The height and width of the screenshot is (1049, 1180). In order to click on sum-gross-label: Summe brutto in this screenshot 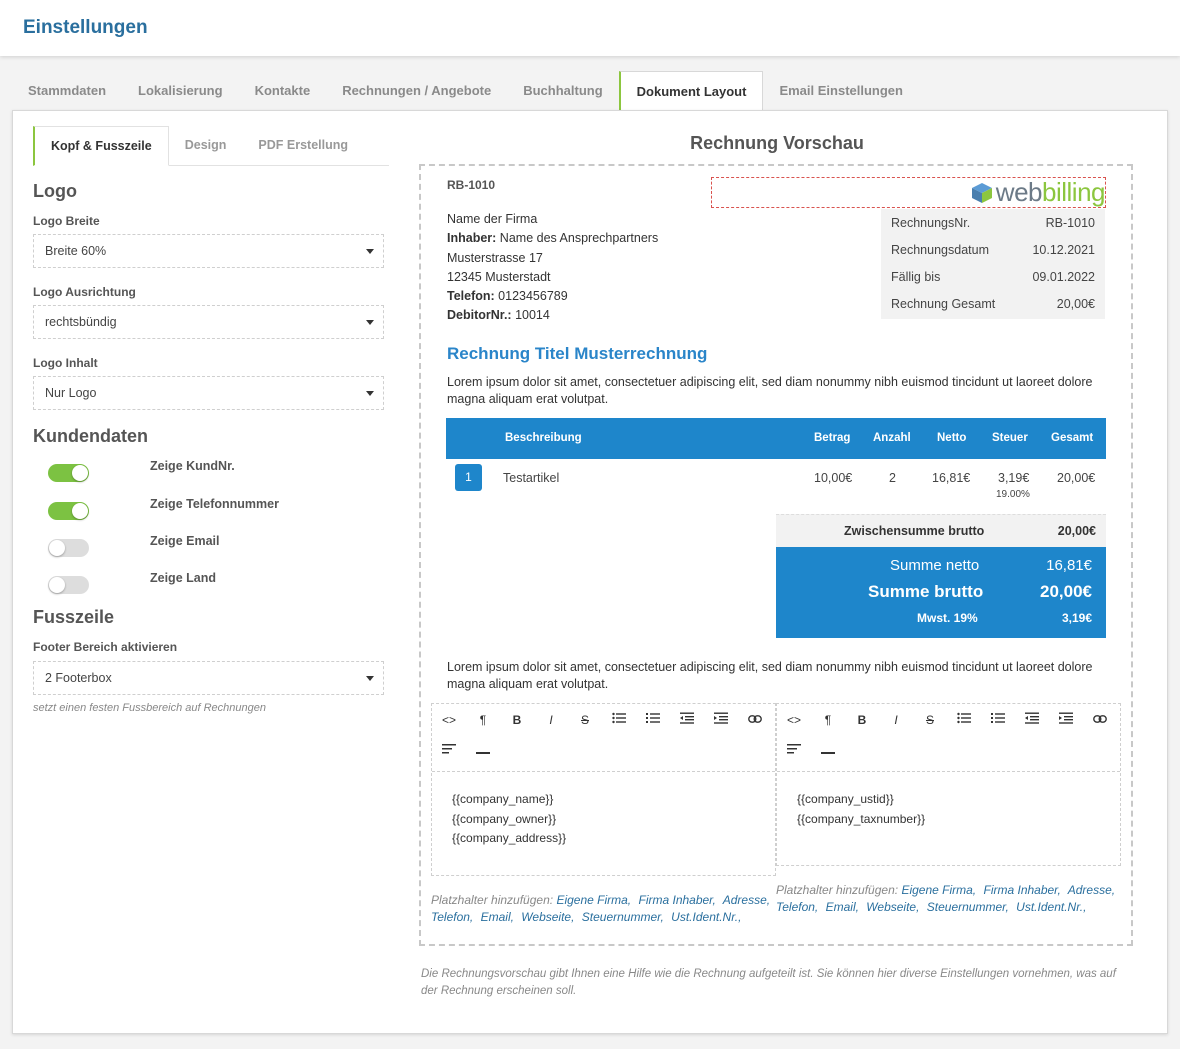, I will do `click(926, 591)`.